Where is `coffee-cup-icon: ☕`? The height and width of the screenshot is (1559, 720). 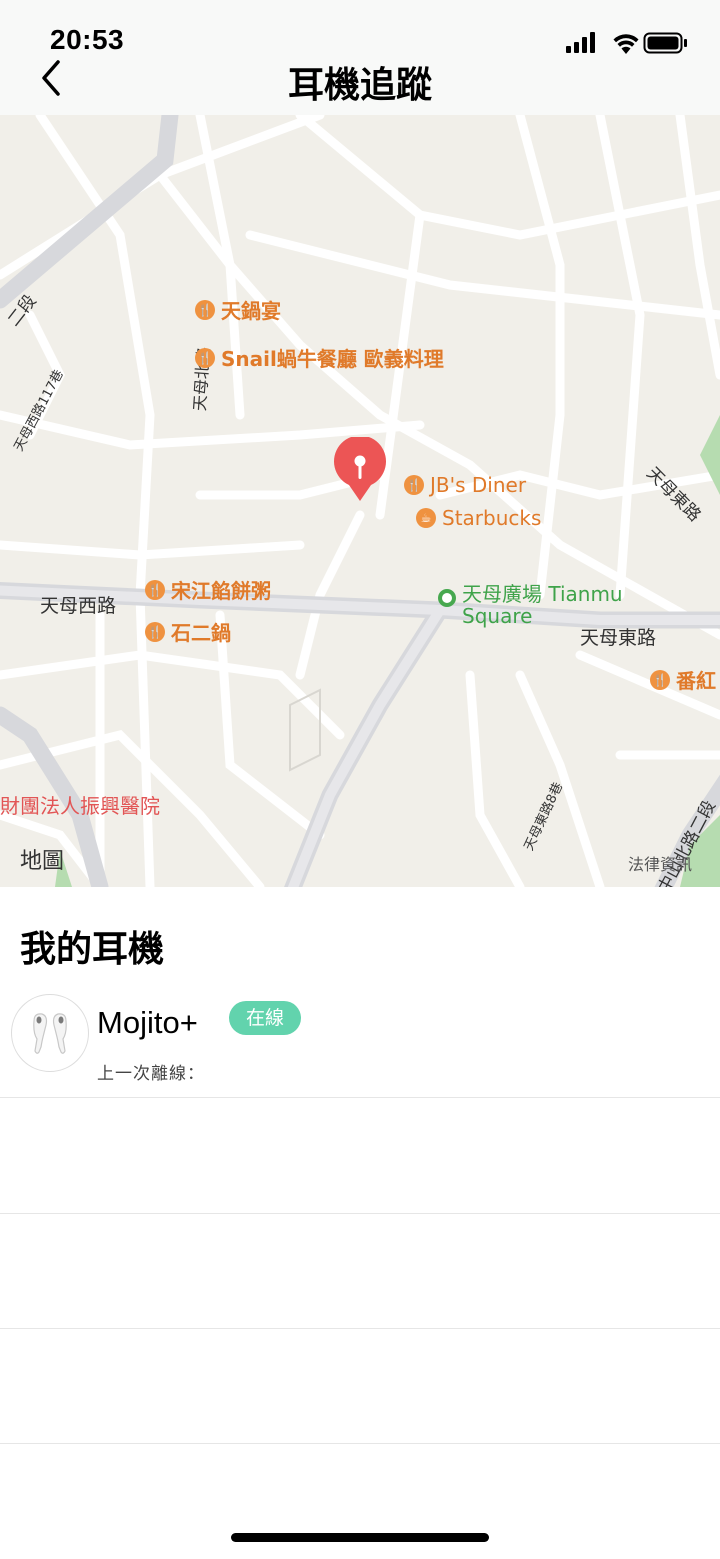
coffee-cup-icon: ☕ is located at coordinates (426, 518).